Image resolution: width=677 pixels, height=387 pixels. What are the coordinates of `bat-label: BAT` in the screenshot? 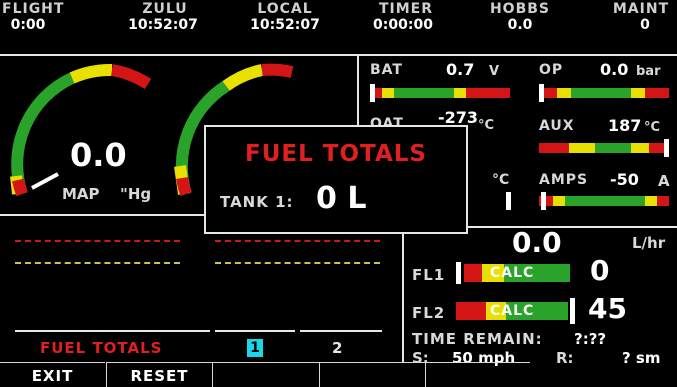 It's located at (386, 70).